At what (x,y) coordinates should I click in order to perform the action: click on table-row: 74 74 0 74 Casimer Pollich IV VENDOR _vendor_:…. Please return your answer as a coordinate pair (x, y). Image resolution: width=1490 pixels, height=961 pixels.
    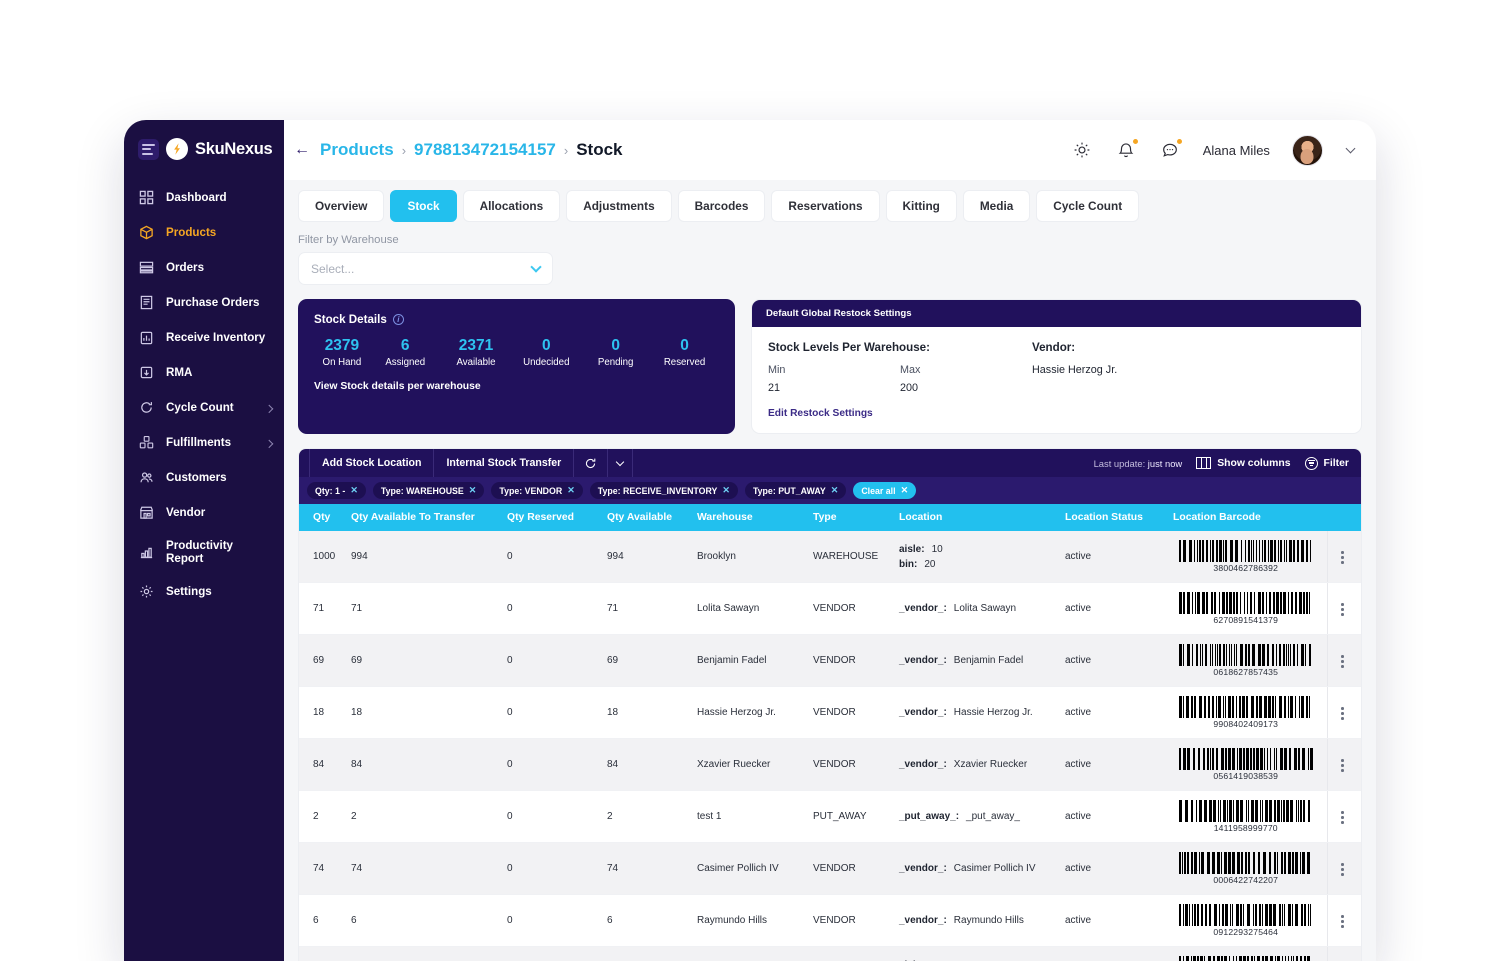
    Looking at the image, I should click on (830, 868).